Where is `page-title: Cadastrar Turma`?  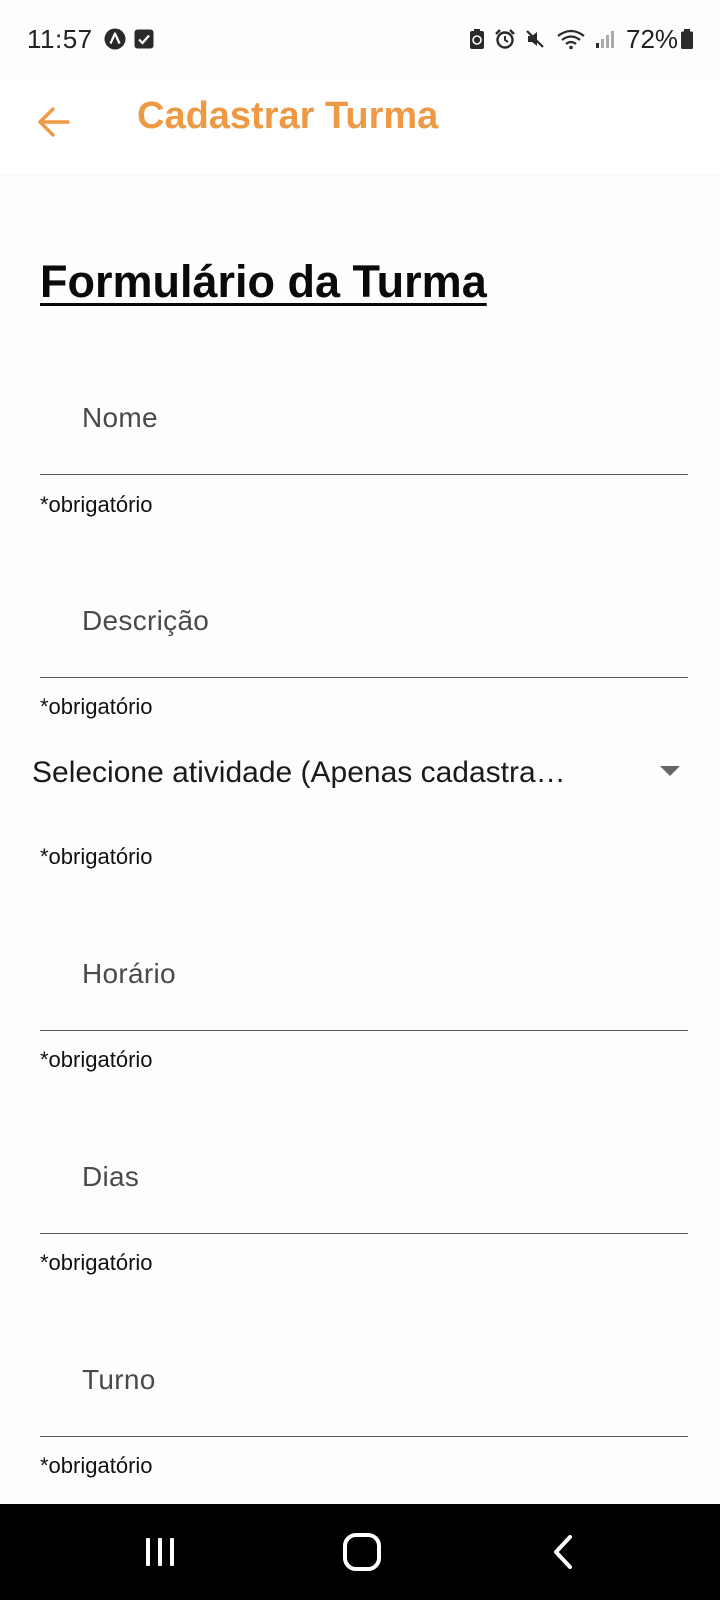 page-title: Cadastrar Turma is located at coordinates (288, 116).